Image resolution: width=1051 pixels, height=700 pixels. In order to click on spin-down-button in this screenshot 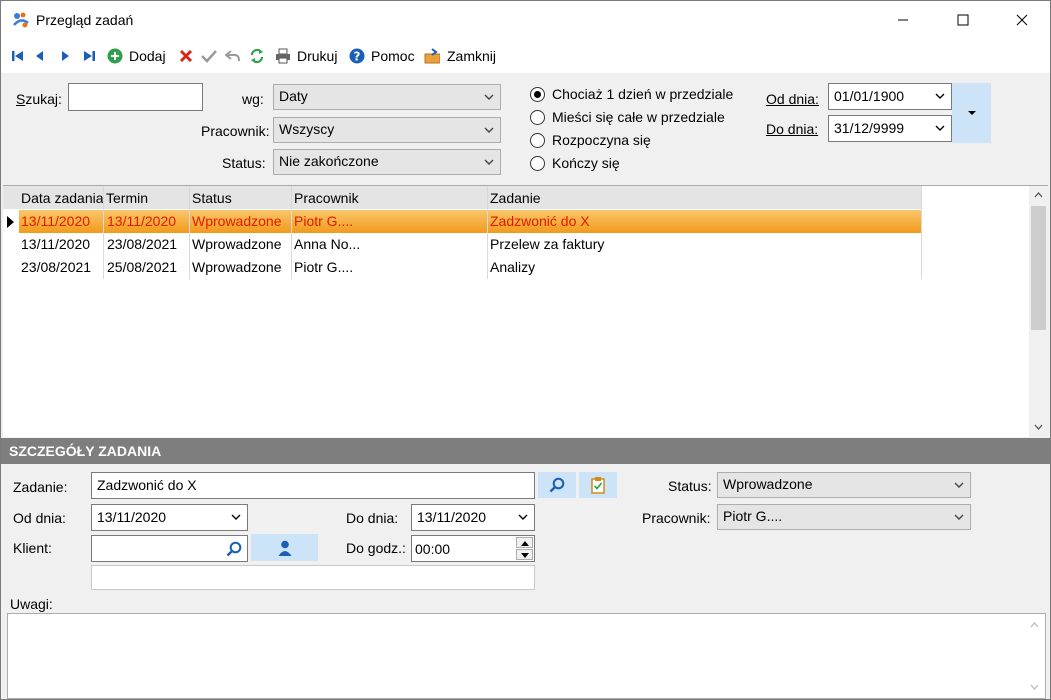, I will do `click(524, 554)`.